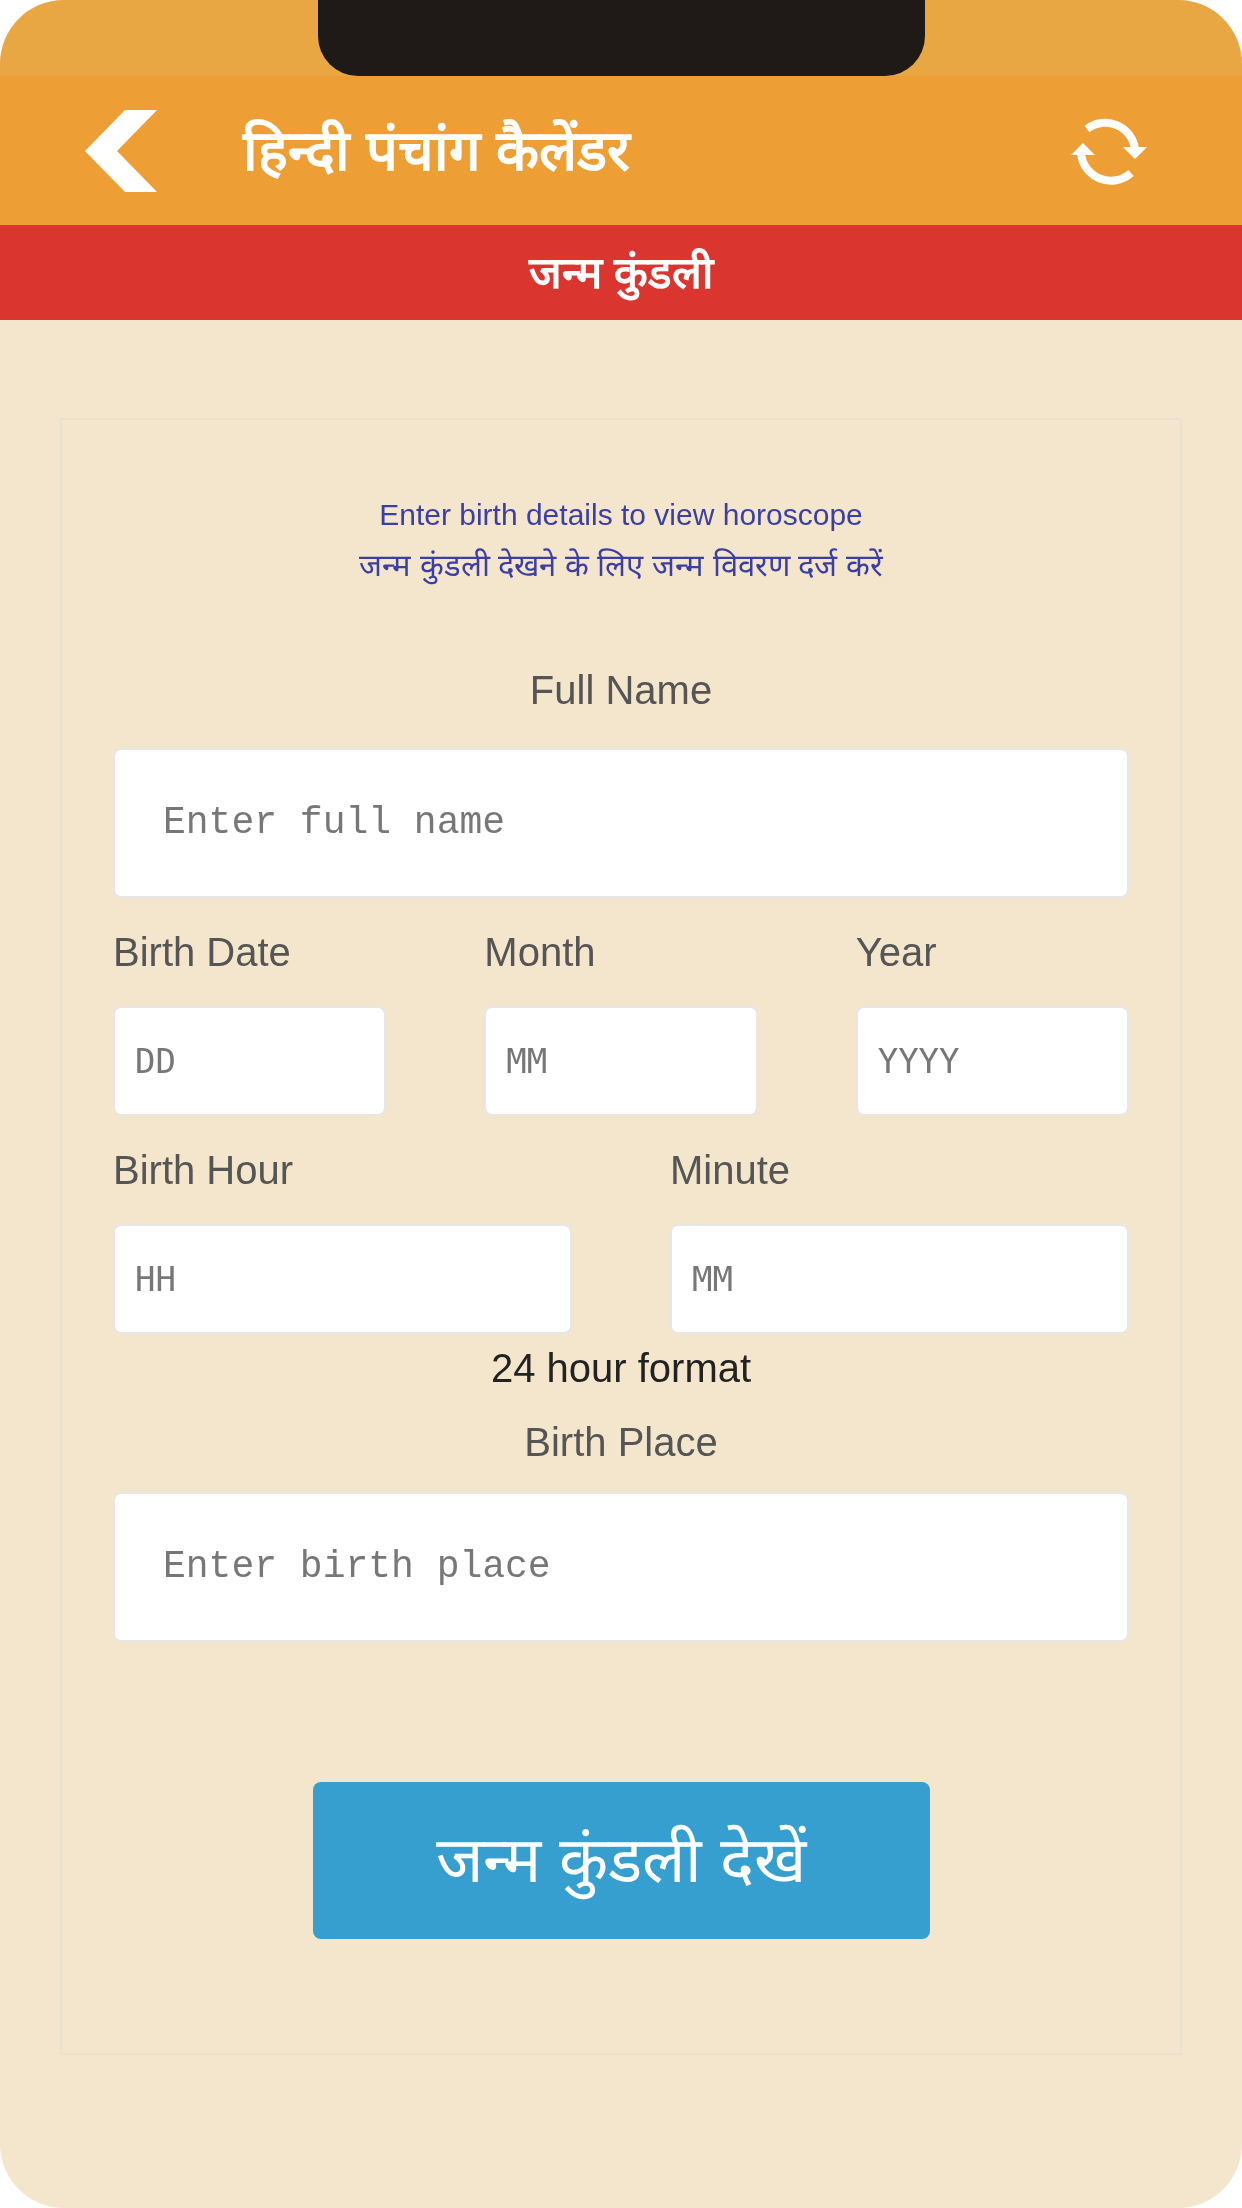 This screenshot has height=2208, width=1242. Describe the element at coordinates (621, 690) in the screenshot. I see `field-label: Full Name` at that location.